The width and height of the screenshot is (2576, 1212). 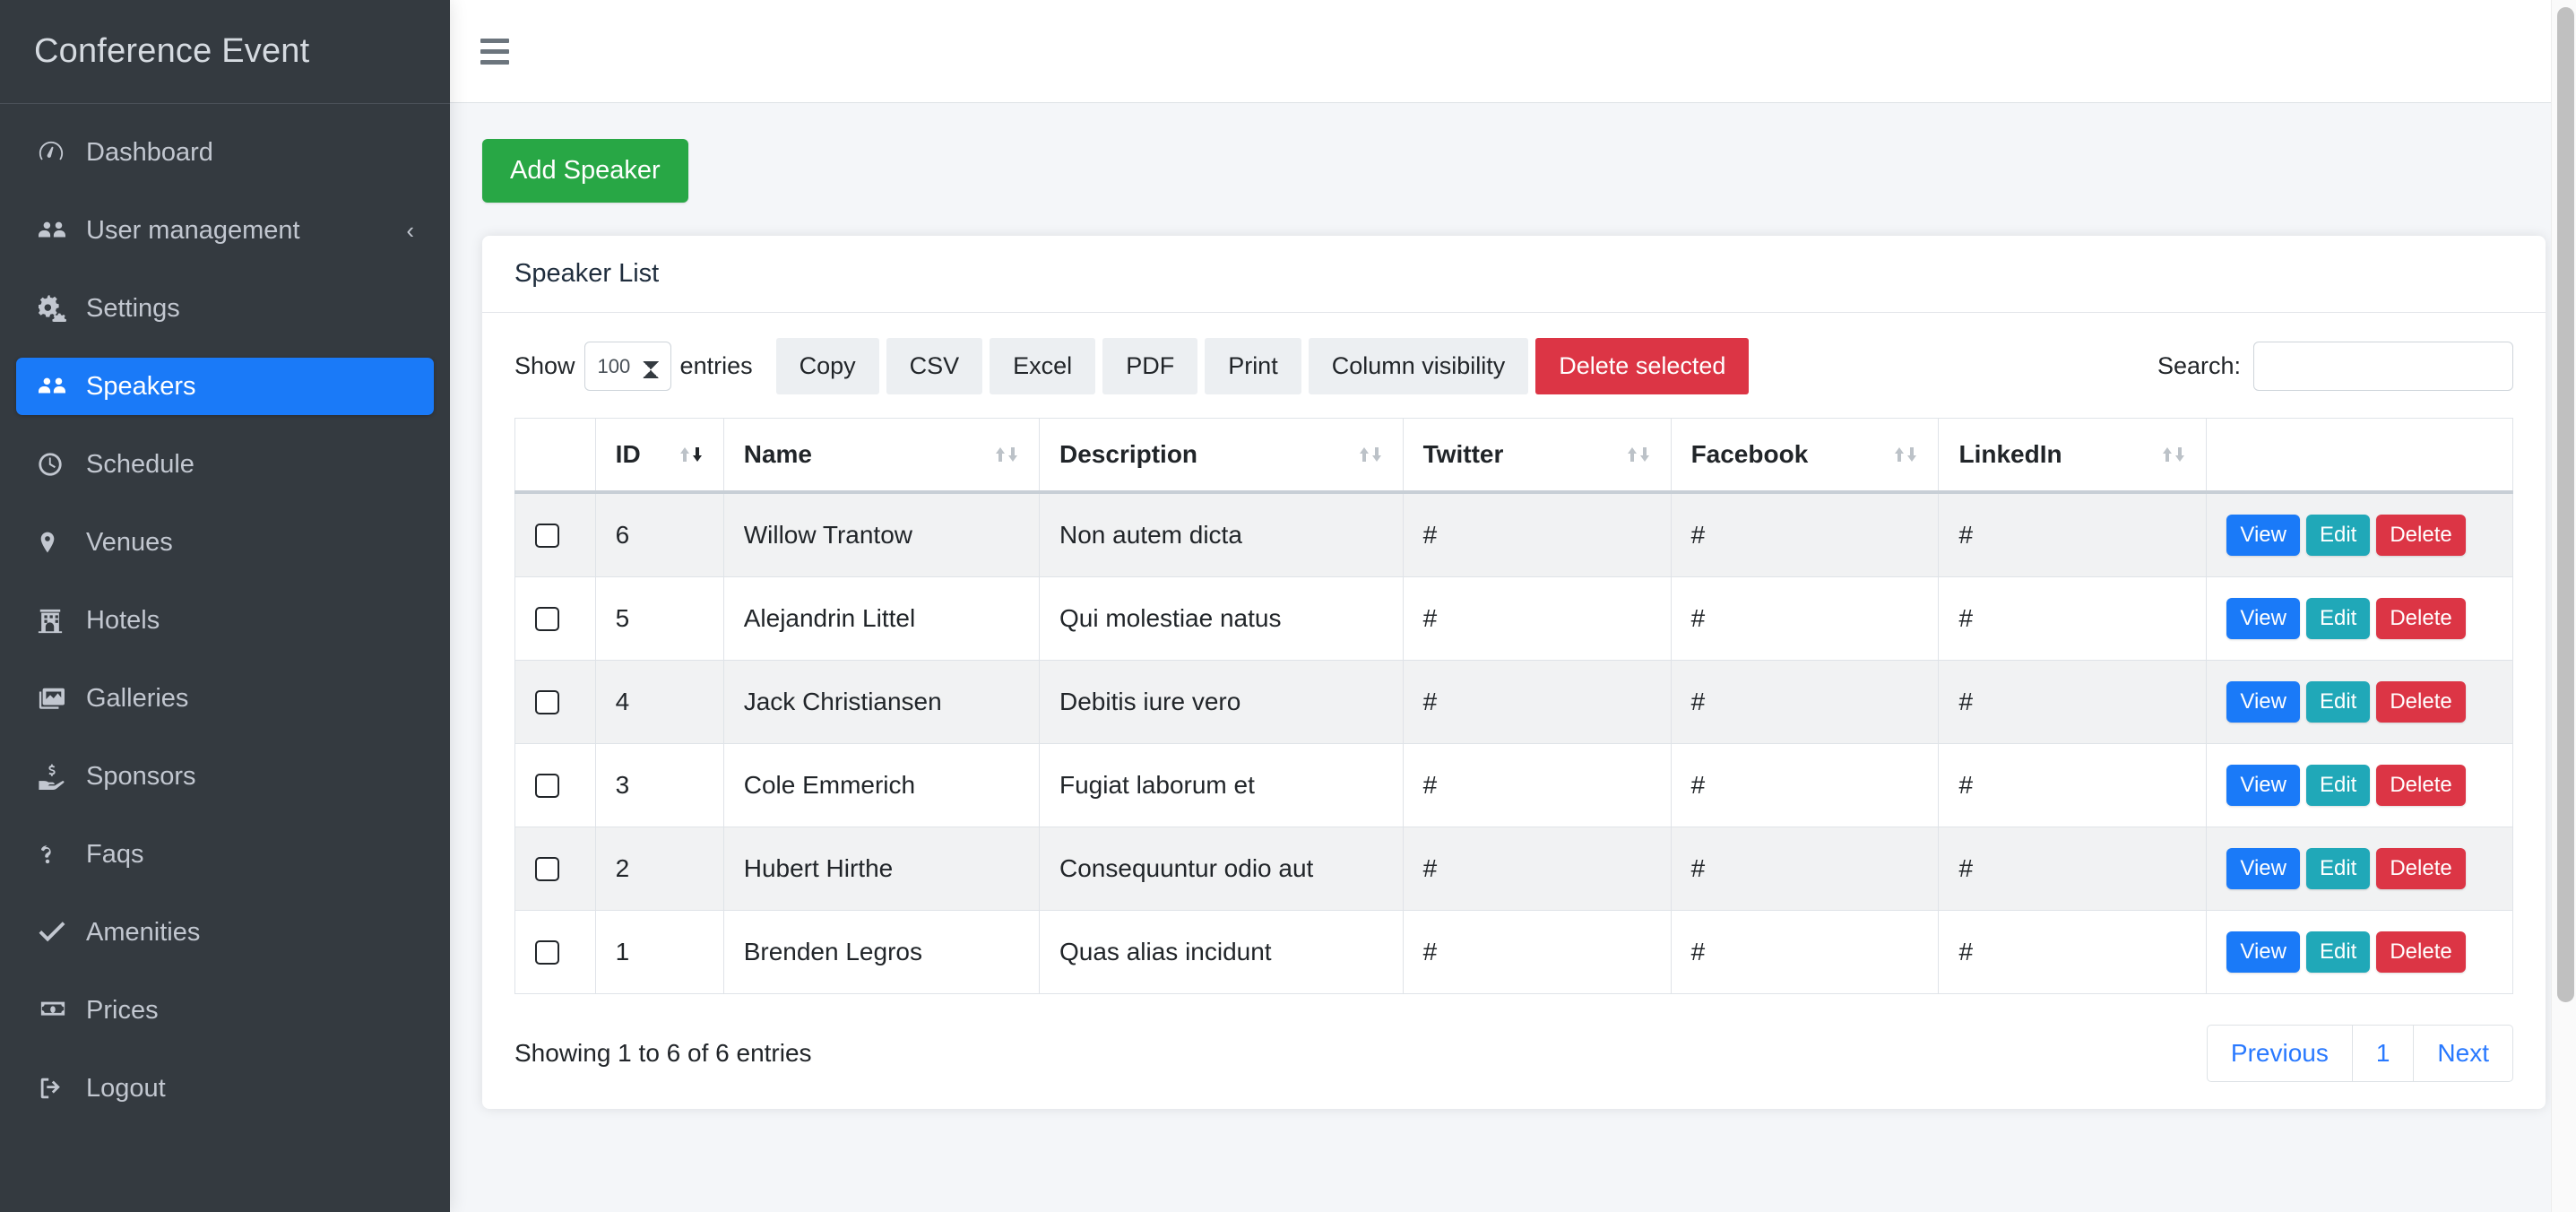 What do you see at coordinates (1221, 456) in the screenshot?
I see `column-header-description: Description` at bounding box center [1221, 456].